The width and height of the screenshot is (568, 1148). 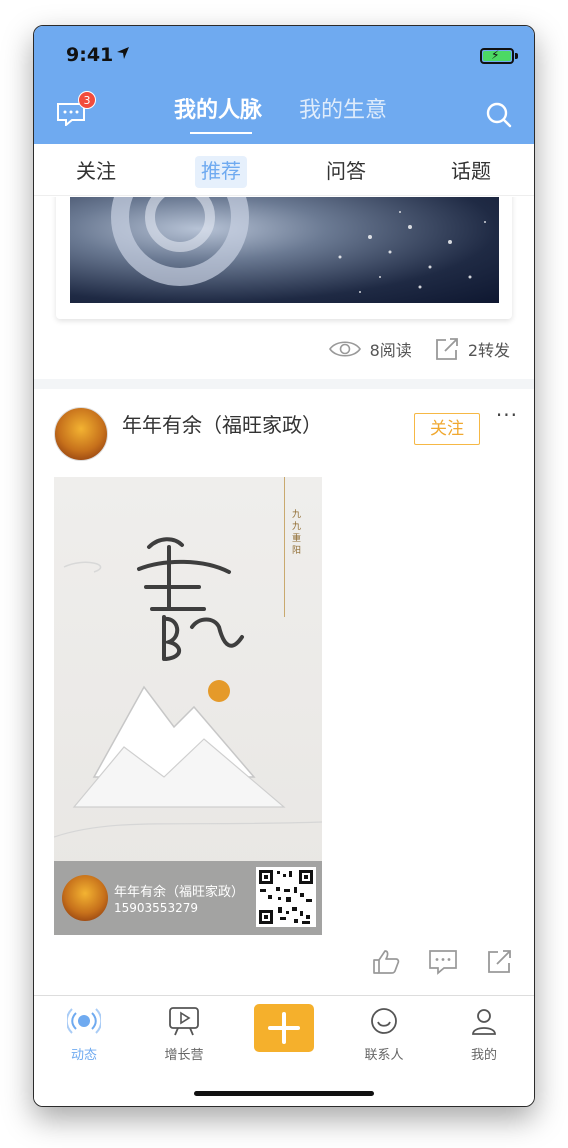 What do you see at coordinates (284, 250) in the screenshot?
I see `banner-image` at bounding box center [284, 250].